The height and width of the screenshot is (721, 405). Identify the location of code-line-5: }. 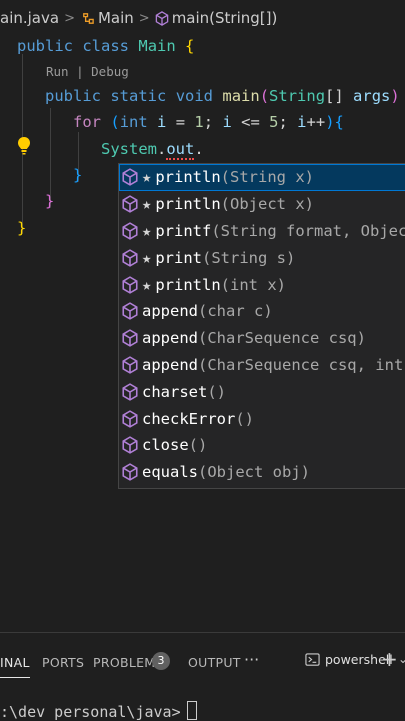
(78, 175).